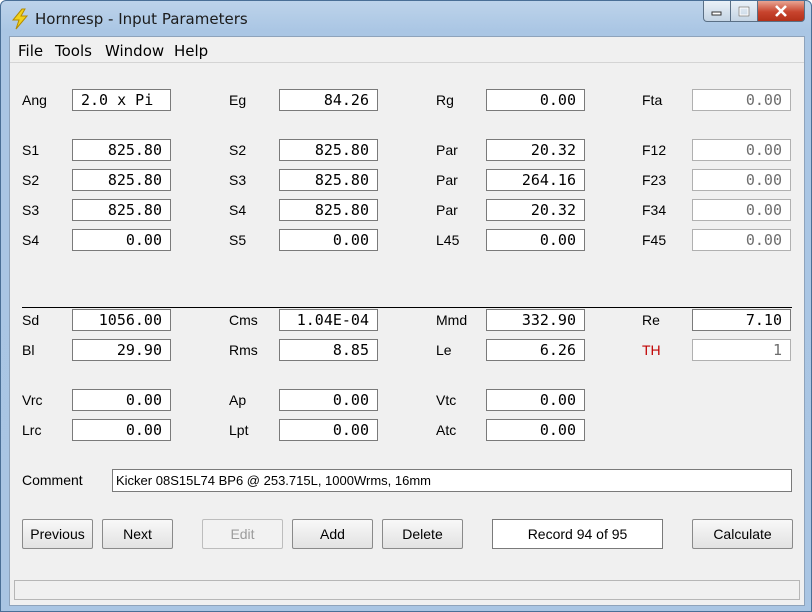 The width and height of the screenshot is (812, 612). I want to click on param-field-par1: 20.32, so click(535, 150).